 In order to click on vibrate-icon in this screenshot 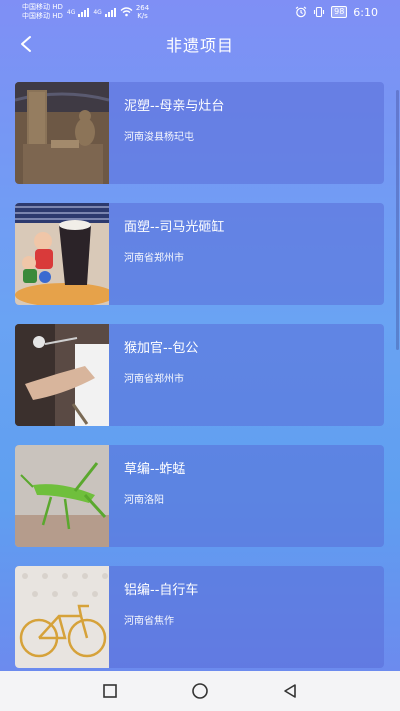, I will do `click(319, 12)`.